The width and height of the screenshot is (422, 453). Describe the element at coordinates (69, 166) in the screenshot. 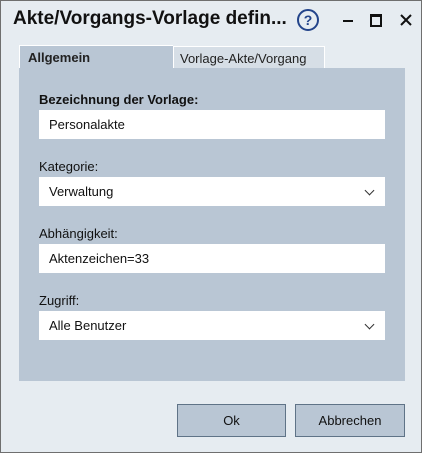

I see `category-label: Kategorie:` at that location.